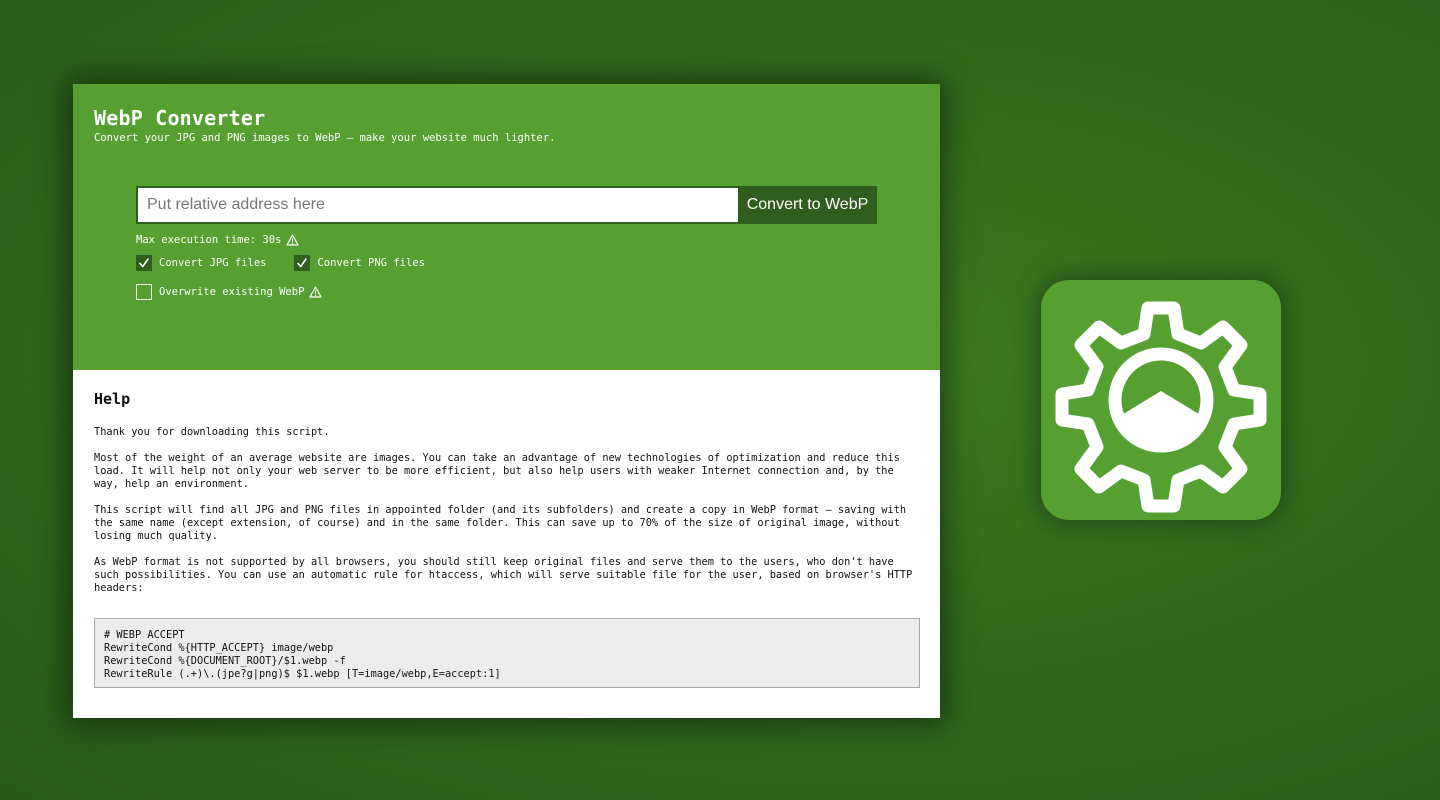 The width and height of the screenshot is (1440, 800). What do you see at coordinates (112, 399) in the screenshot?
I see `help-heading: Help` at bounding box center [112, 399].